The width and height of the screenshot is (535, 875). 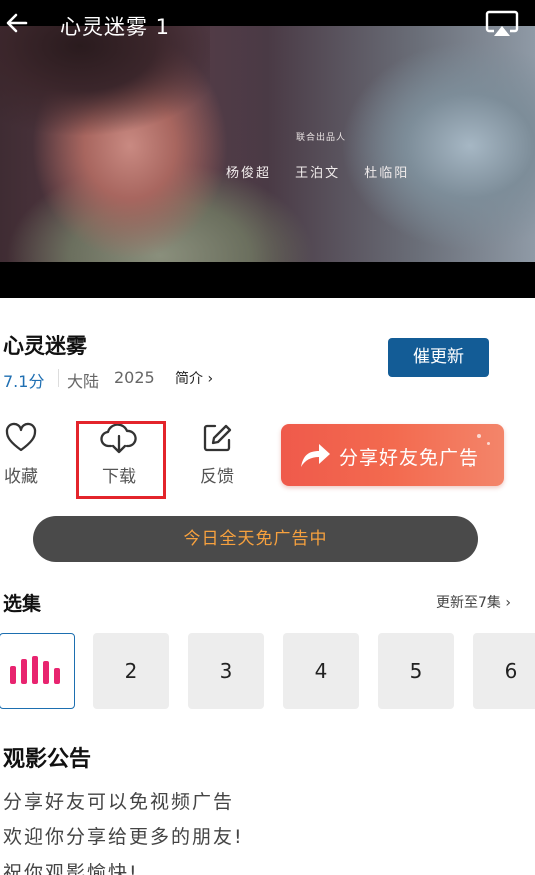 I want to click on heart-icon, so click(x=21, y=437).